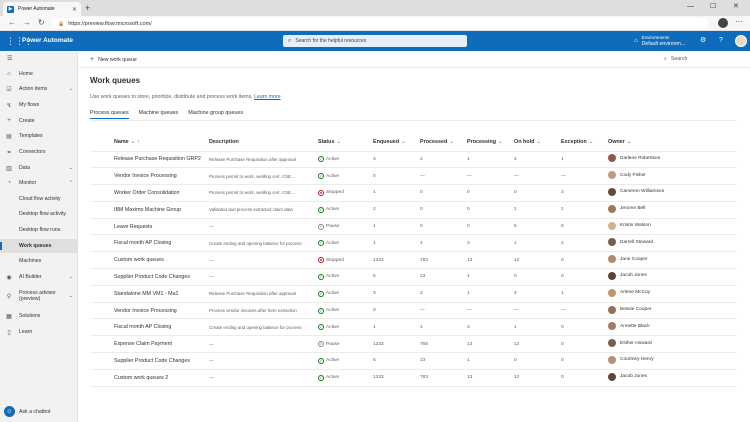 This screenshot has height=422, width=750. Describe the element at coordinates (149, 260) in the screenshot. I see `queue-name: Custom work queues` at that location.